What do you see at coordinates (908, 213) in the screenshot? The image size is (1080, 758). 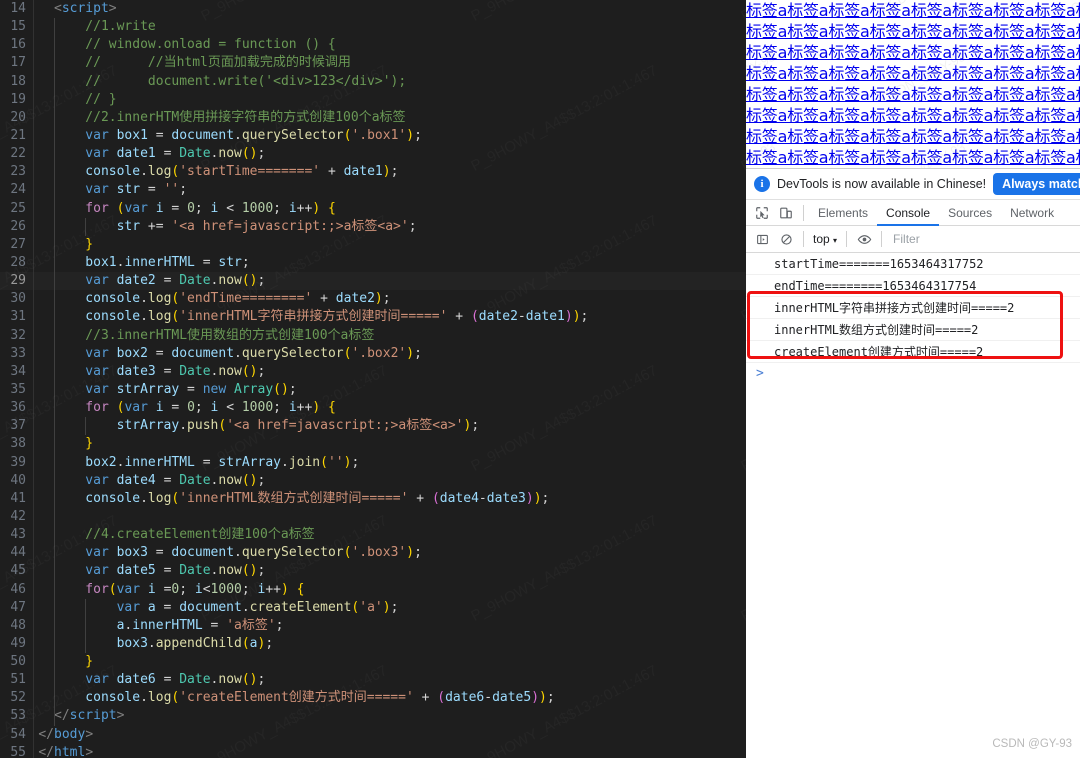 I see `tab-console: Console` at bounding box center [908, 213].